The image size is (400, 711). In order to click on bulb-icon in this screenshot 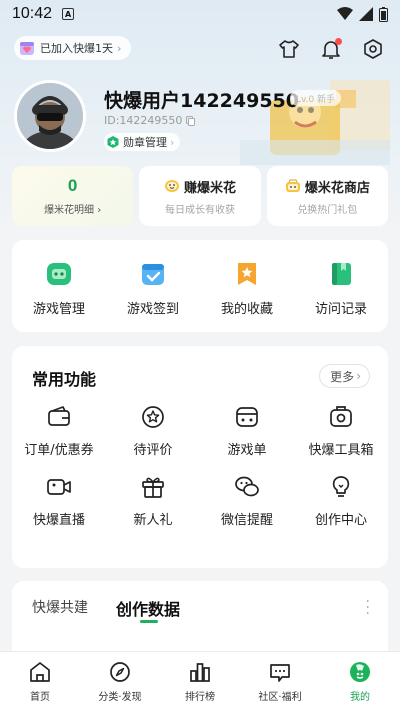, I will do `click(341, 486)`.